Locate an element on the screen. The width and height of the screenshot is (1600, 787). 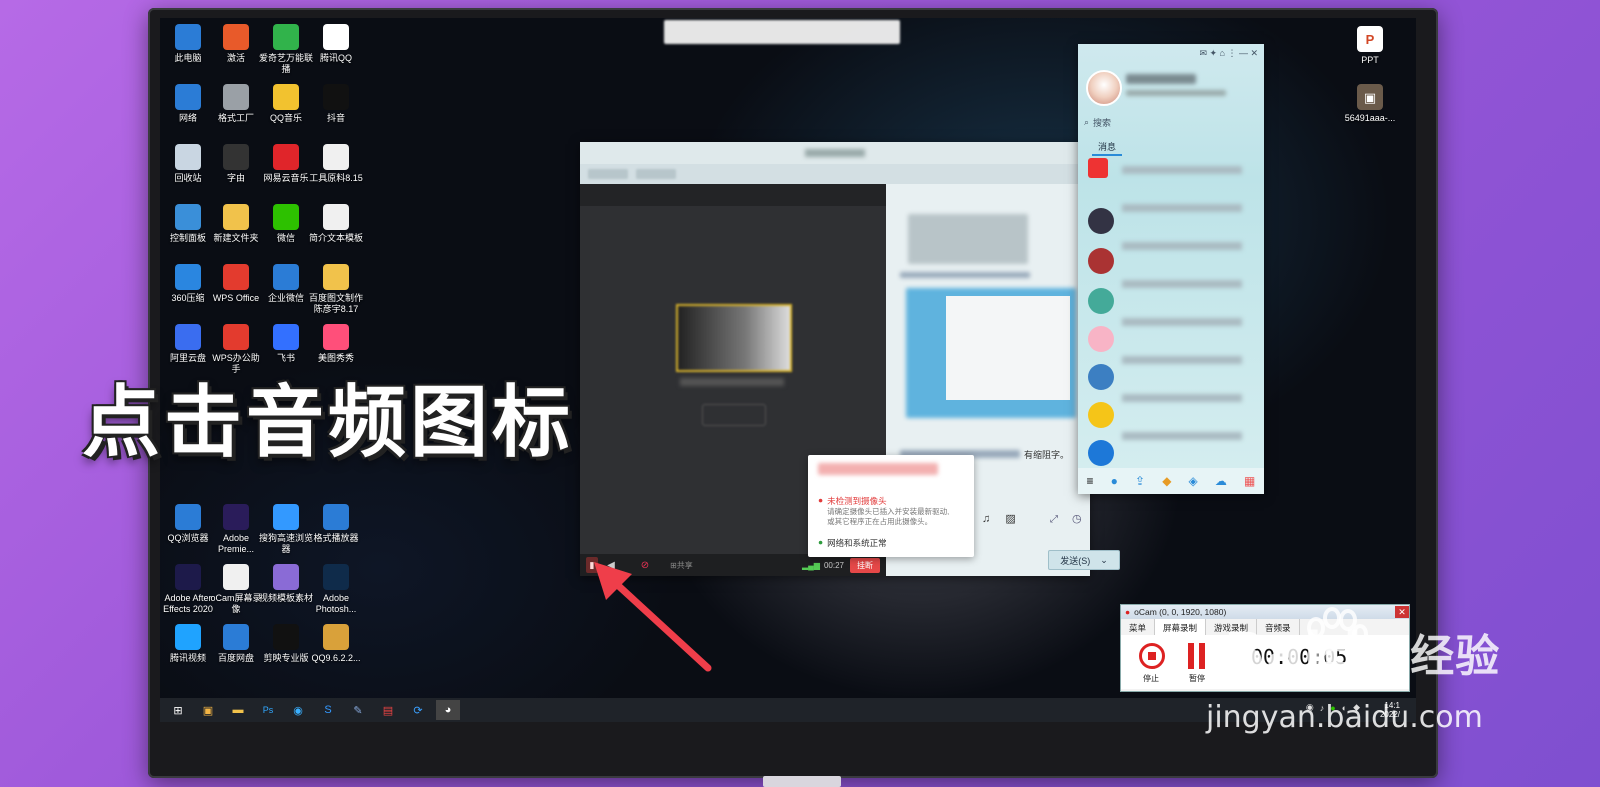
desktop-icon: 抖音 is located at coordinates (336, 104).